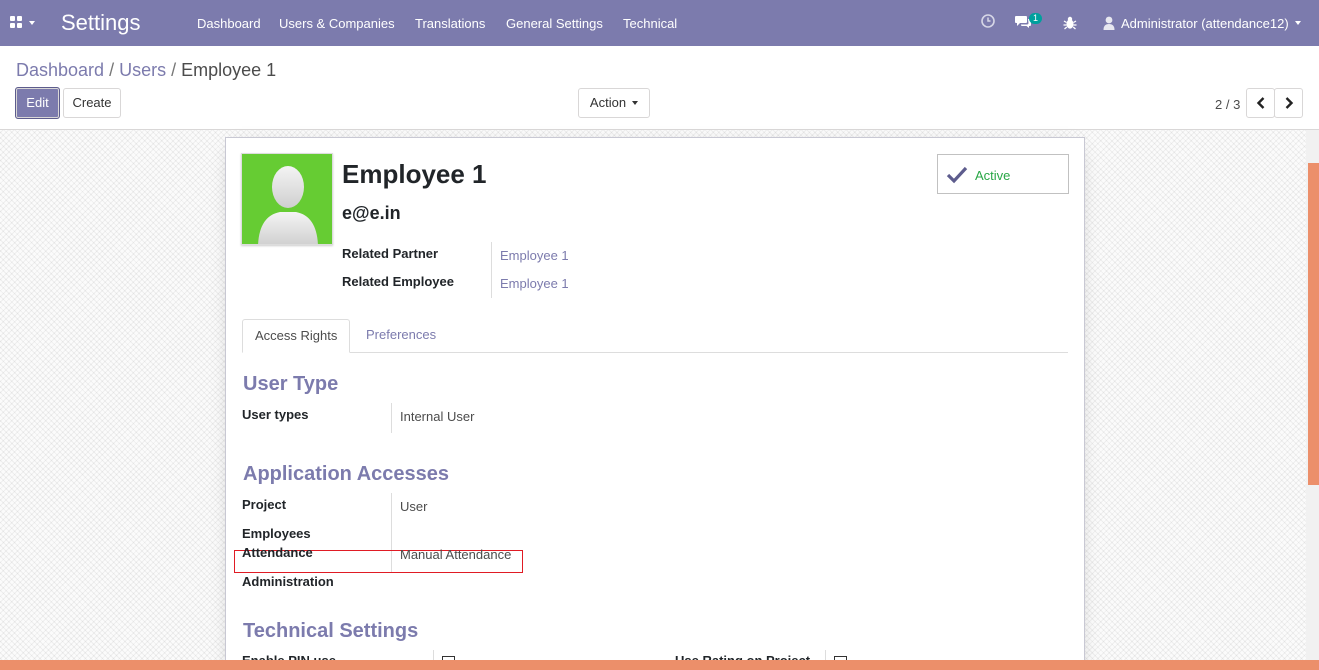  Describe the element at coordinates (401, 336) in the screenshot. I see `tab-preferences: Preferences` at that location.